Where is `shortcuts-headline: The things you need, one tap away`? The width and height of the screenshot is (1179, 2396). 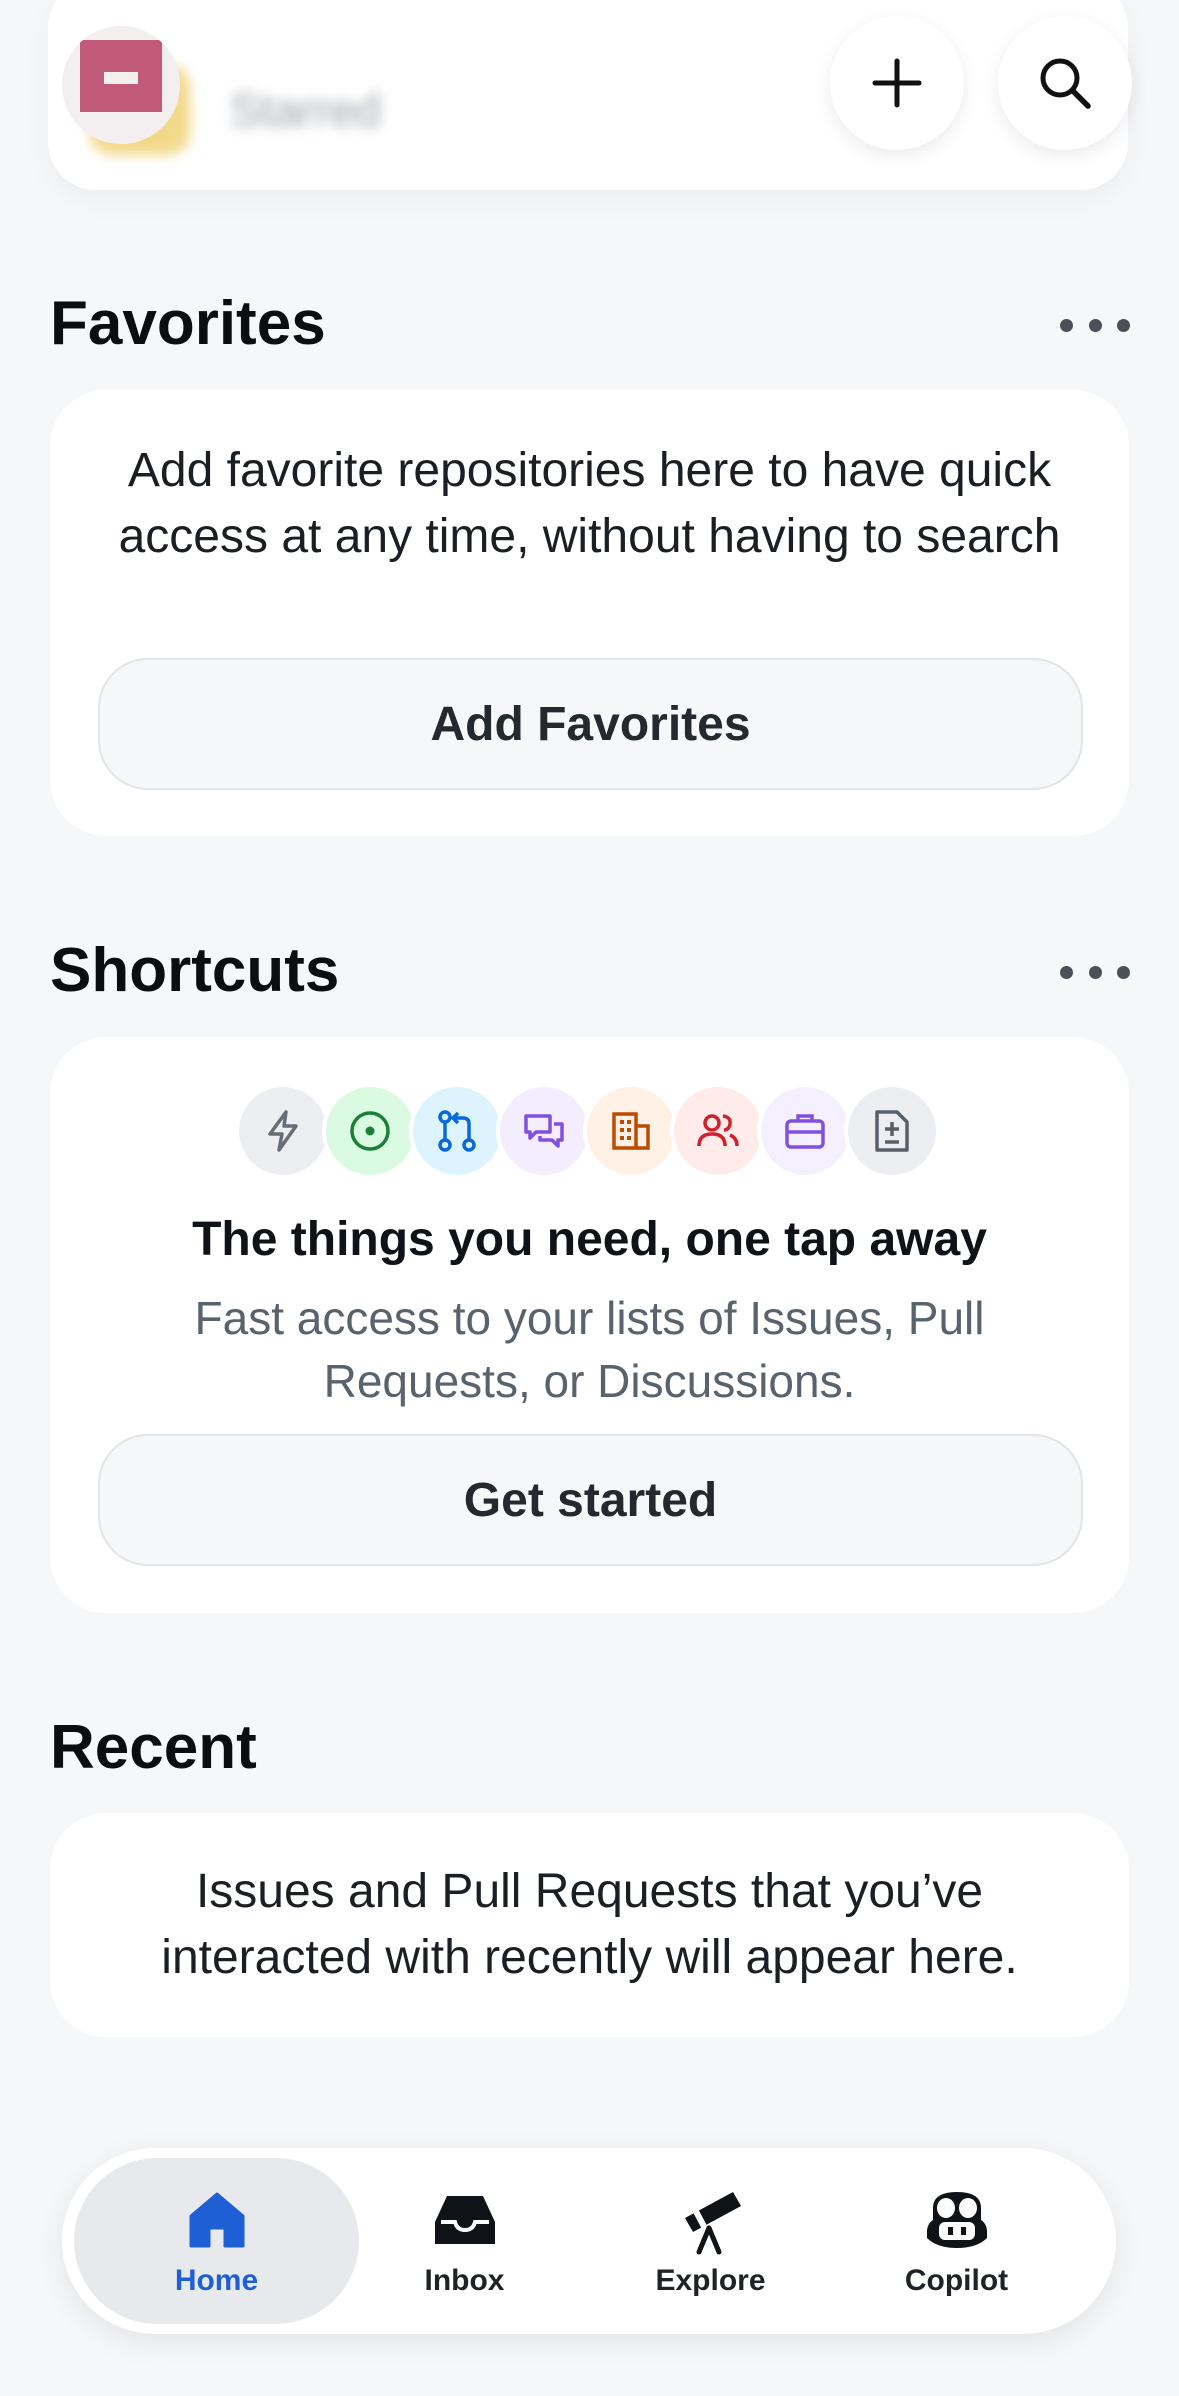 shortcuts-headline: The things you need, one tap away is located at coordinates (589, 1239).